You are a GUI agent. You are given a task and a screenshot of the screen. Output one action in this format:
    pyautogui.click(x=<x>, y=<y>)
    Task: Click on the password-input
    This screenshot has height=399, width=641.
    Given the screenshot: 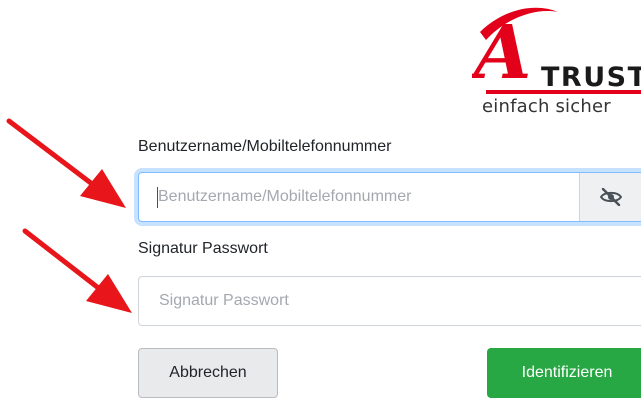 What is the action you would take?
    pyautogui.click(x=389, y=301)
    